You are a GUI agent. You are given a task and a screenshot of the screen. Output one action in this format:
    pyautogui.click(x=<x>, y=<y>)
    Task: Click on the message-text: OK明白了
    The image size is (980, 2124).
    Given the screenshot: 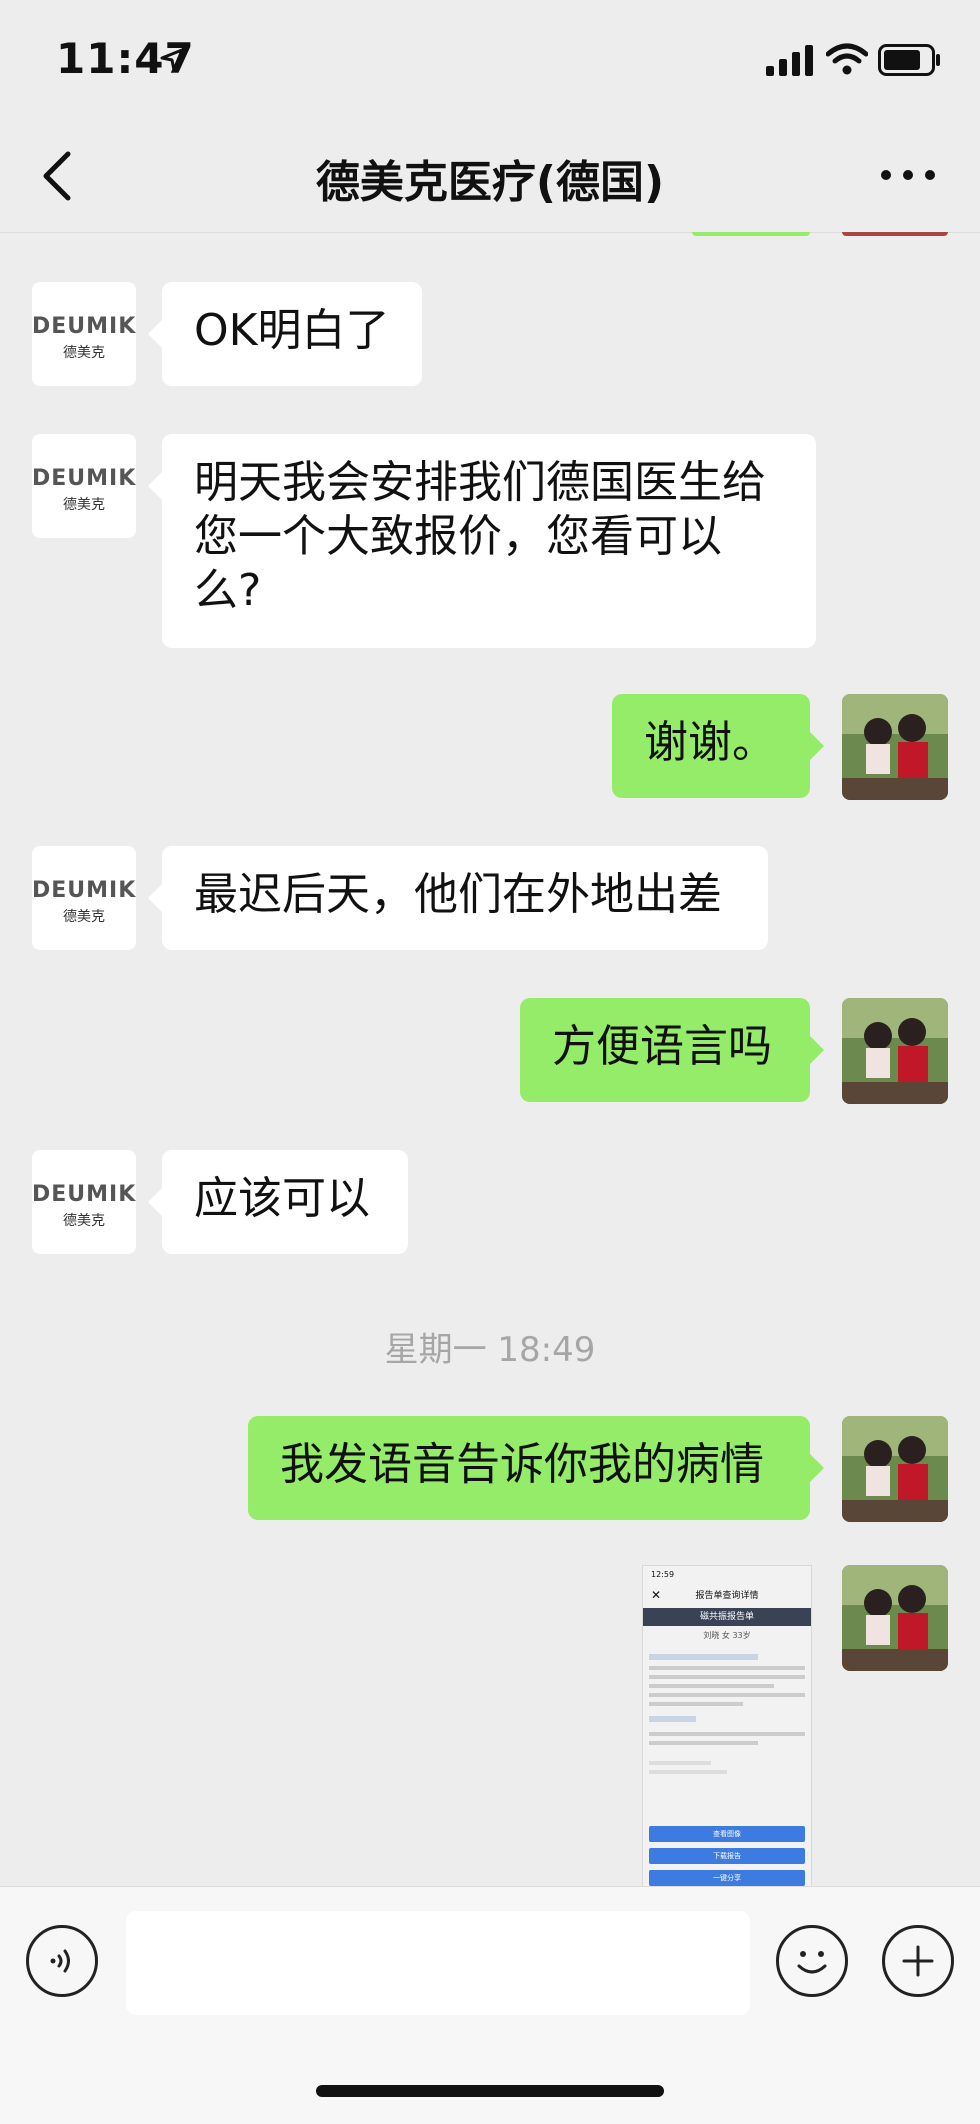 What is the action you would take?
    pyautogui.click(x=292, y=330)
    